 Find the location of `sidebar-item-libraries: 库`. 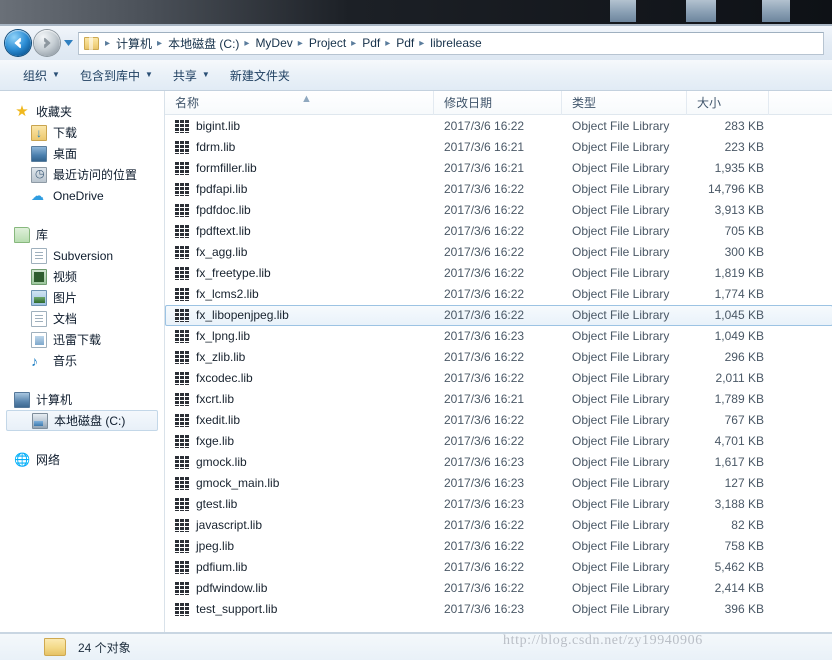

sidebar-item-libraries: 库 is located at coordinates (82, 234).